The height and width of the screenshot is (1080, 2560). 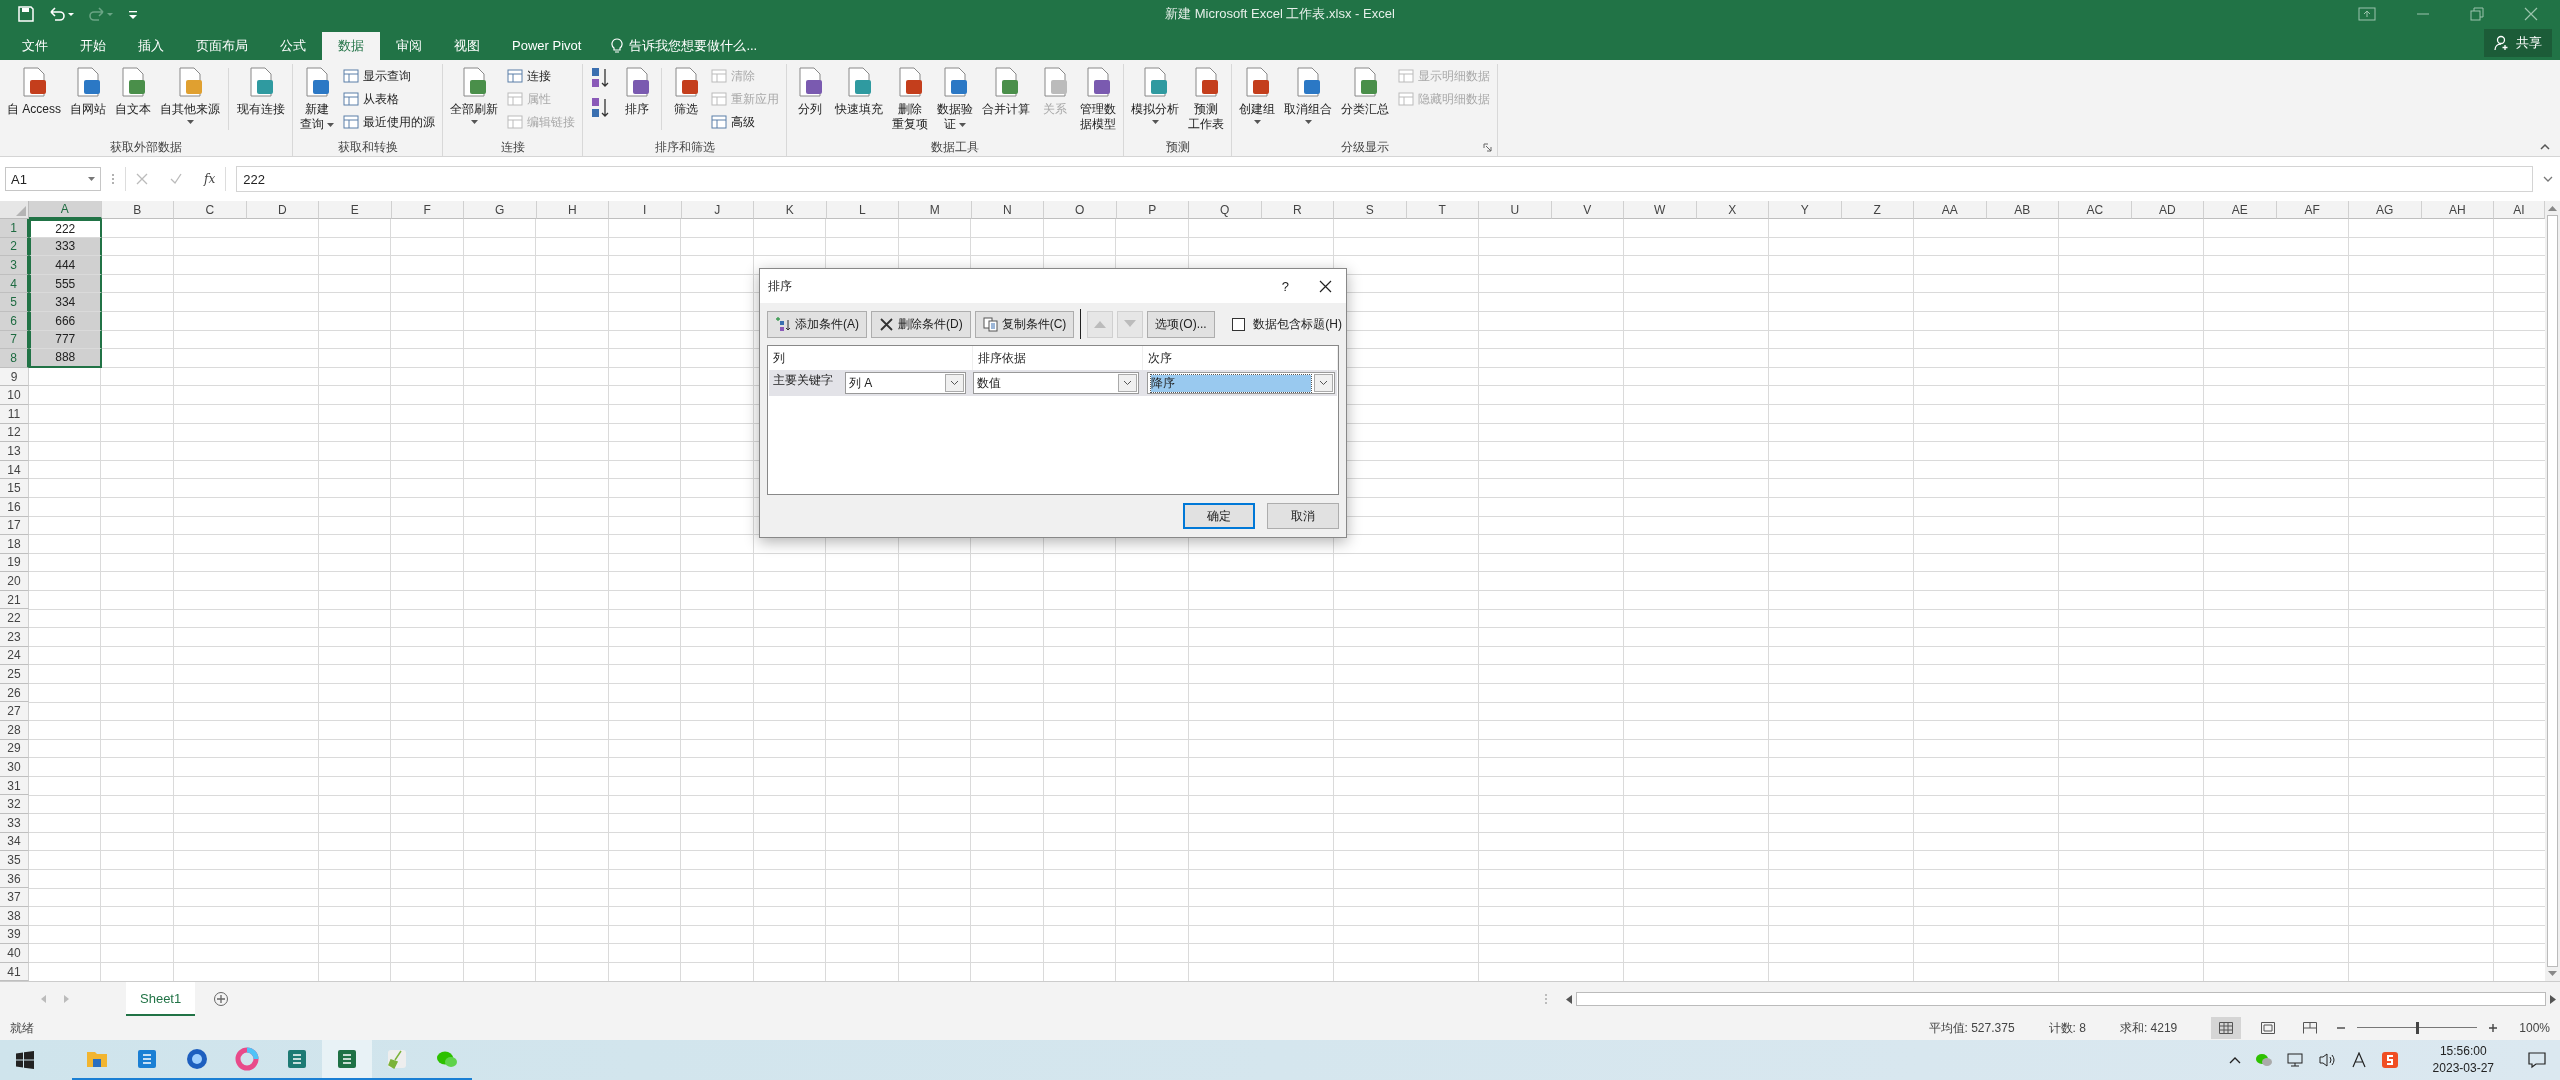 What do you see at coordinates (14, 674) in the screenshot?
I see `row-header: 25` at bounding box center [14, 674].